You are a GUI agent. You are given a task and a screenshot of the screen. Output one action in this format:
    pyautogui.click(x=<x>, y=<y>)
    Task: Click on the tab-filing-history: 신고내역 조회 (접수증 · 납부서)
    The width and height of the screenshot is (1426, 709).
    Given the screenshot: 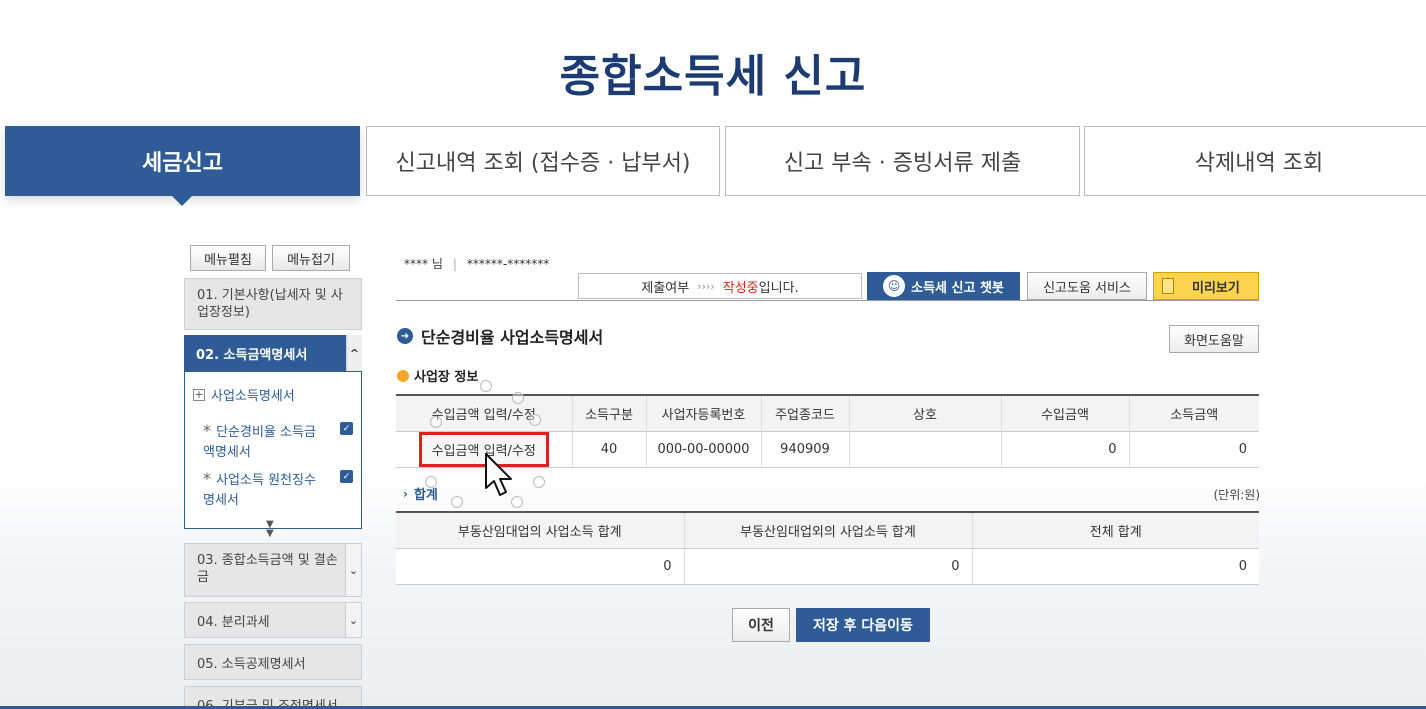 What is the action you would take?
    pyautogui.click(x=543, y=161)
    